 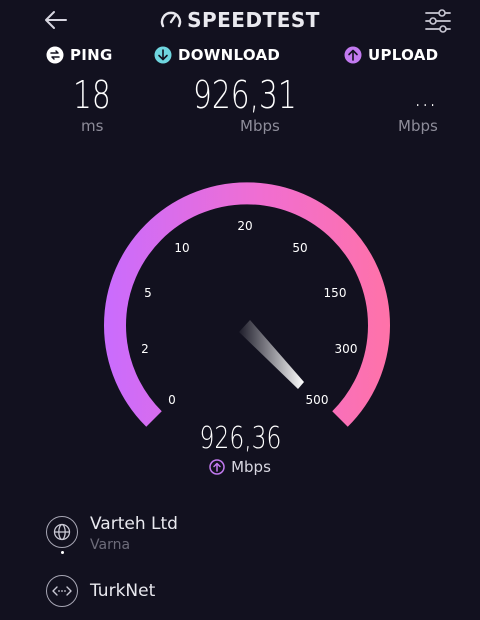 What do you see at coordinates (171, 19) in the screenshot?
I see `speedometer-logo-icon` at bounding box center [171, 19].